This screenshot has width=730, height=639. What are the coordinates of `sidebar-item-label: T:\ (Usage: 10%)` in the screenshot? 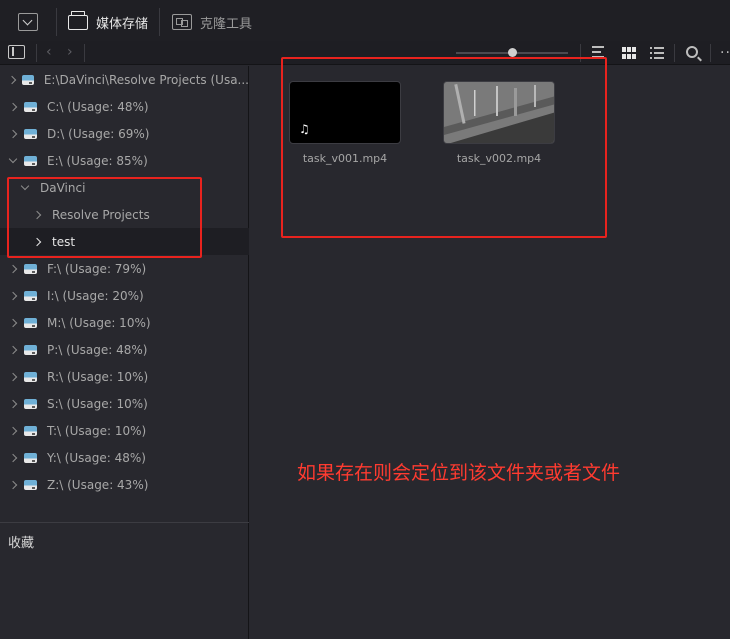 It's located at (97, 430).